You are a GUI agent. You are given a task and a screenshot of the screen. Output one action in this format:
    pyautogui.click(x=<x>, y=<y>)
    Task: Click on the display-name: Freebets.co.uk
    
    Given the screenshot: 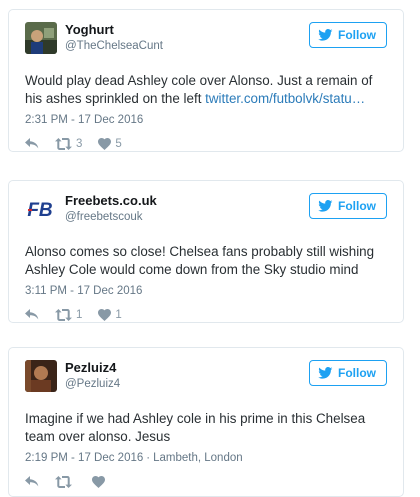 What is the action you would take?
    pyautogui.click(x=111, y=201)
    